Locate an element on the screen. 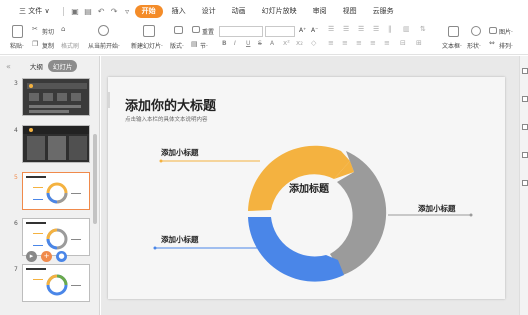 This screenshot has height=315, width=528. arrange-button: 排列· is located at coordinates (506, 45).